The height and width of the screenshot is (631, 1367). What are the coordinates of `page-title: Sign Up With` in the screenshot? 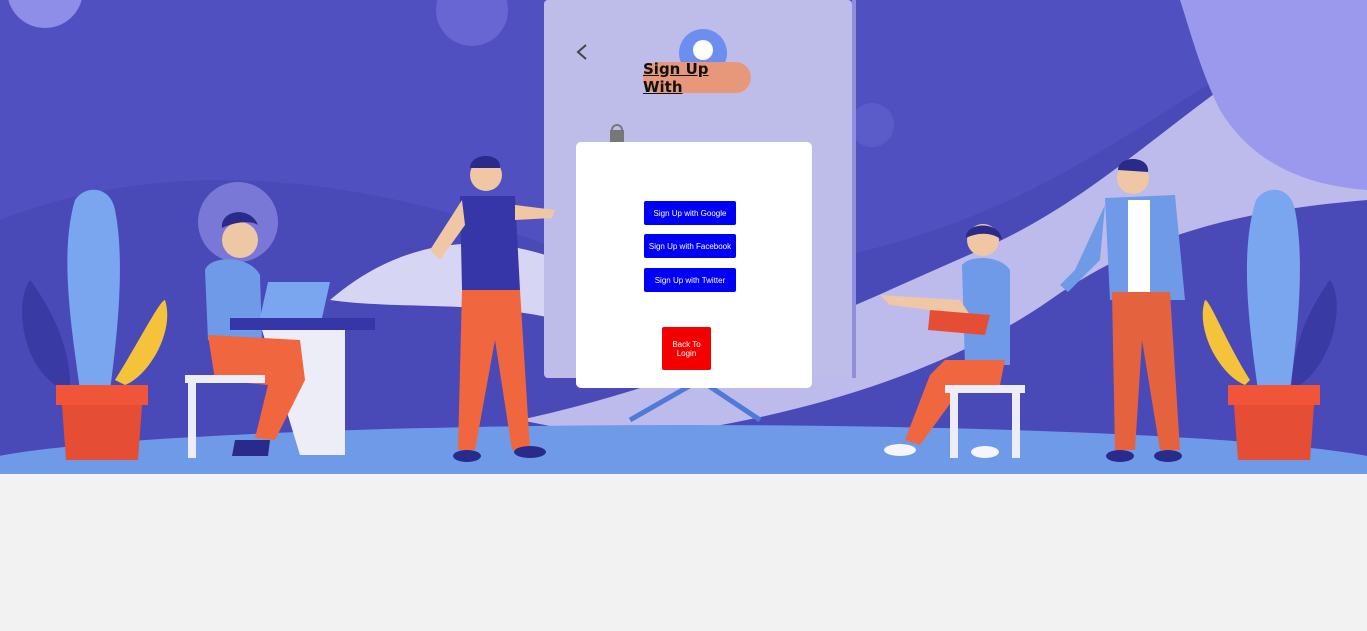 It's located at (676, 77).